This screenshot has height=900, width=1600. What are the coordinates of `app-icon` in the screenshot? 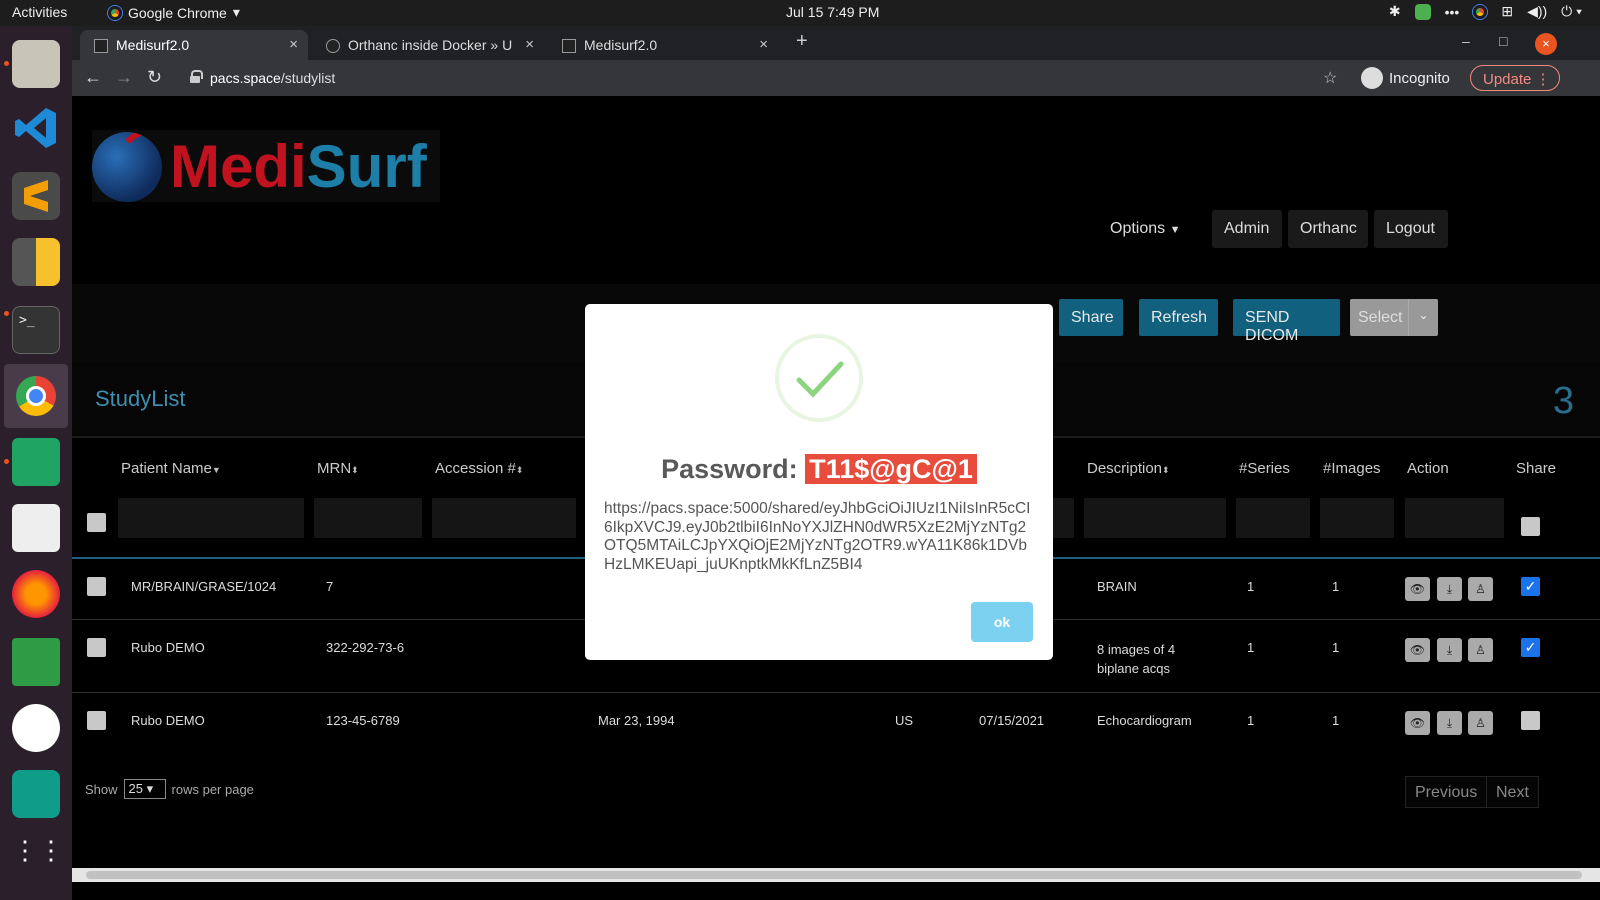 It's located at (36, 794).